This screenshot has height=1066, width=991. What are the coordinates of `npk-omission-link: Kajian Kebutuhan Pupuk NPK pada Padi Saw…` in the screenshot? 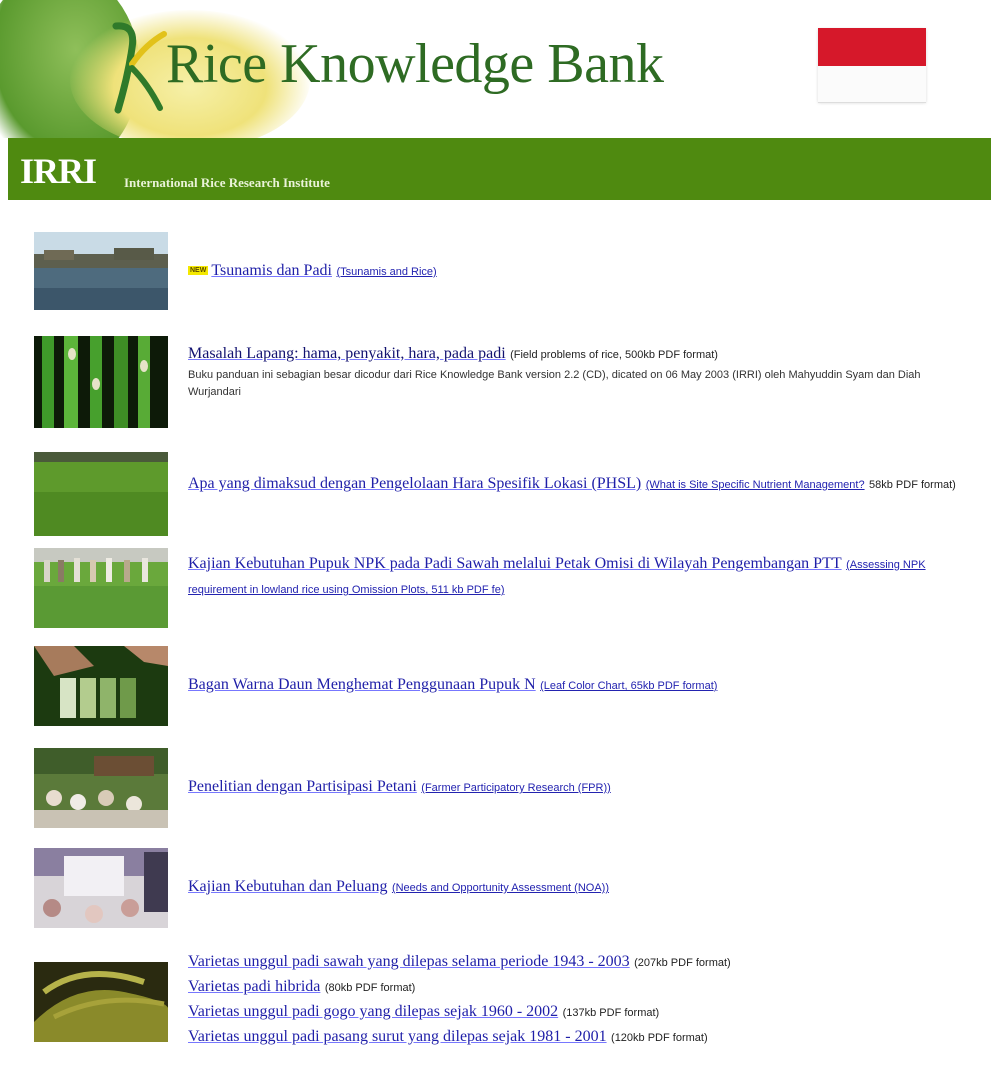 It's located at (515, 563).